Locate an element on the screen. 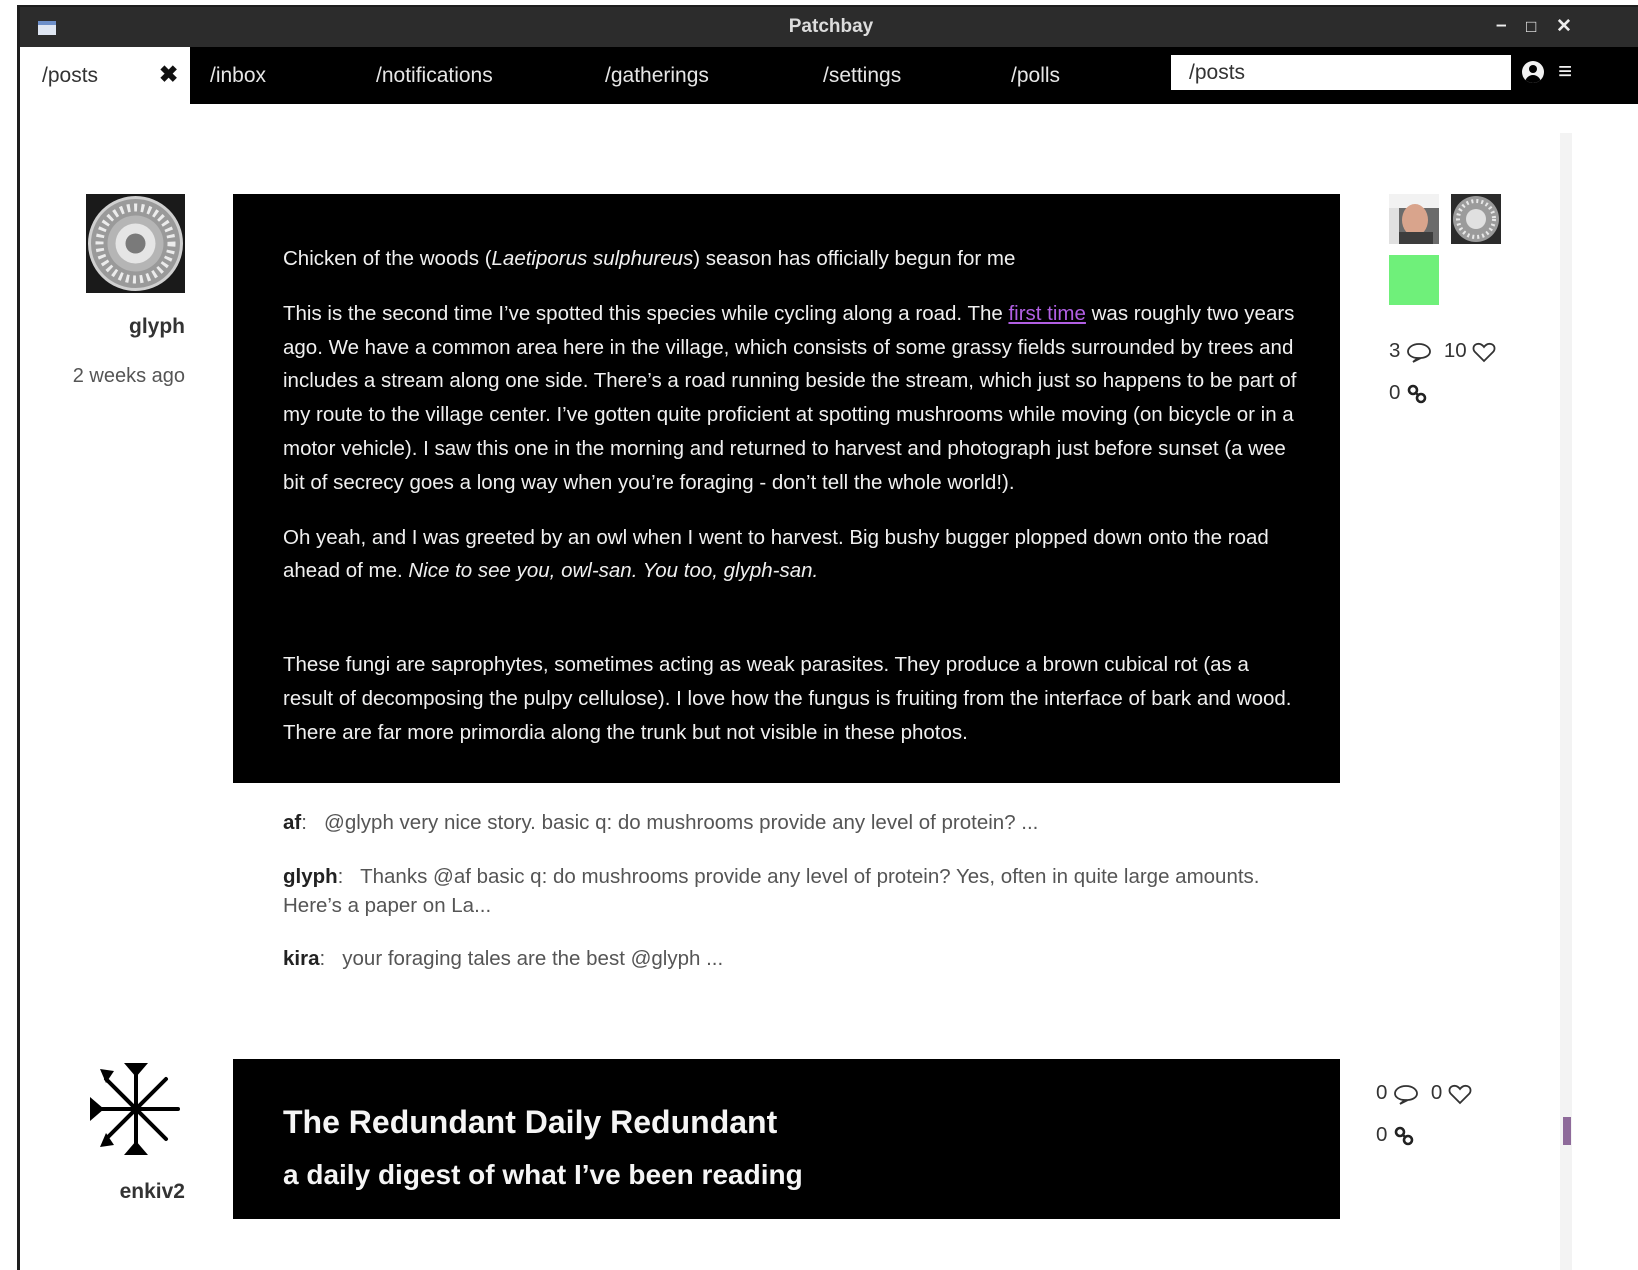  menu-icon: ≡ is located at coordinates (1565, 72).